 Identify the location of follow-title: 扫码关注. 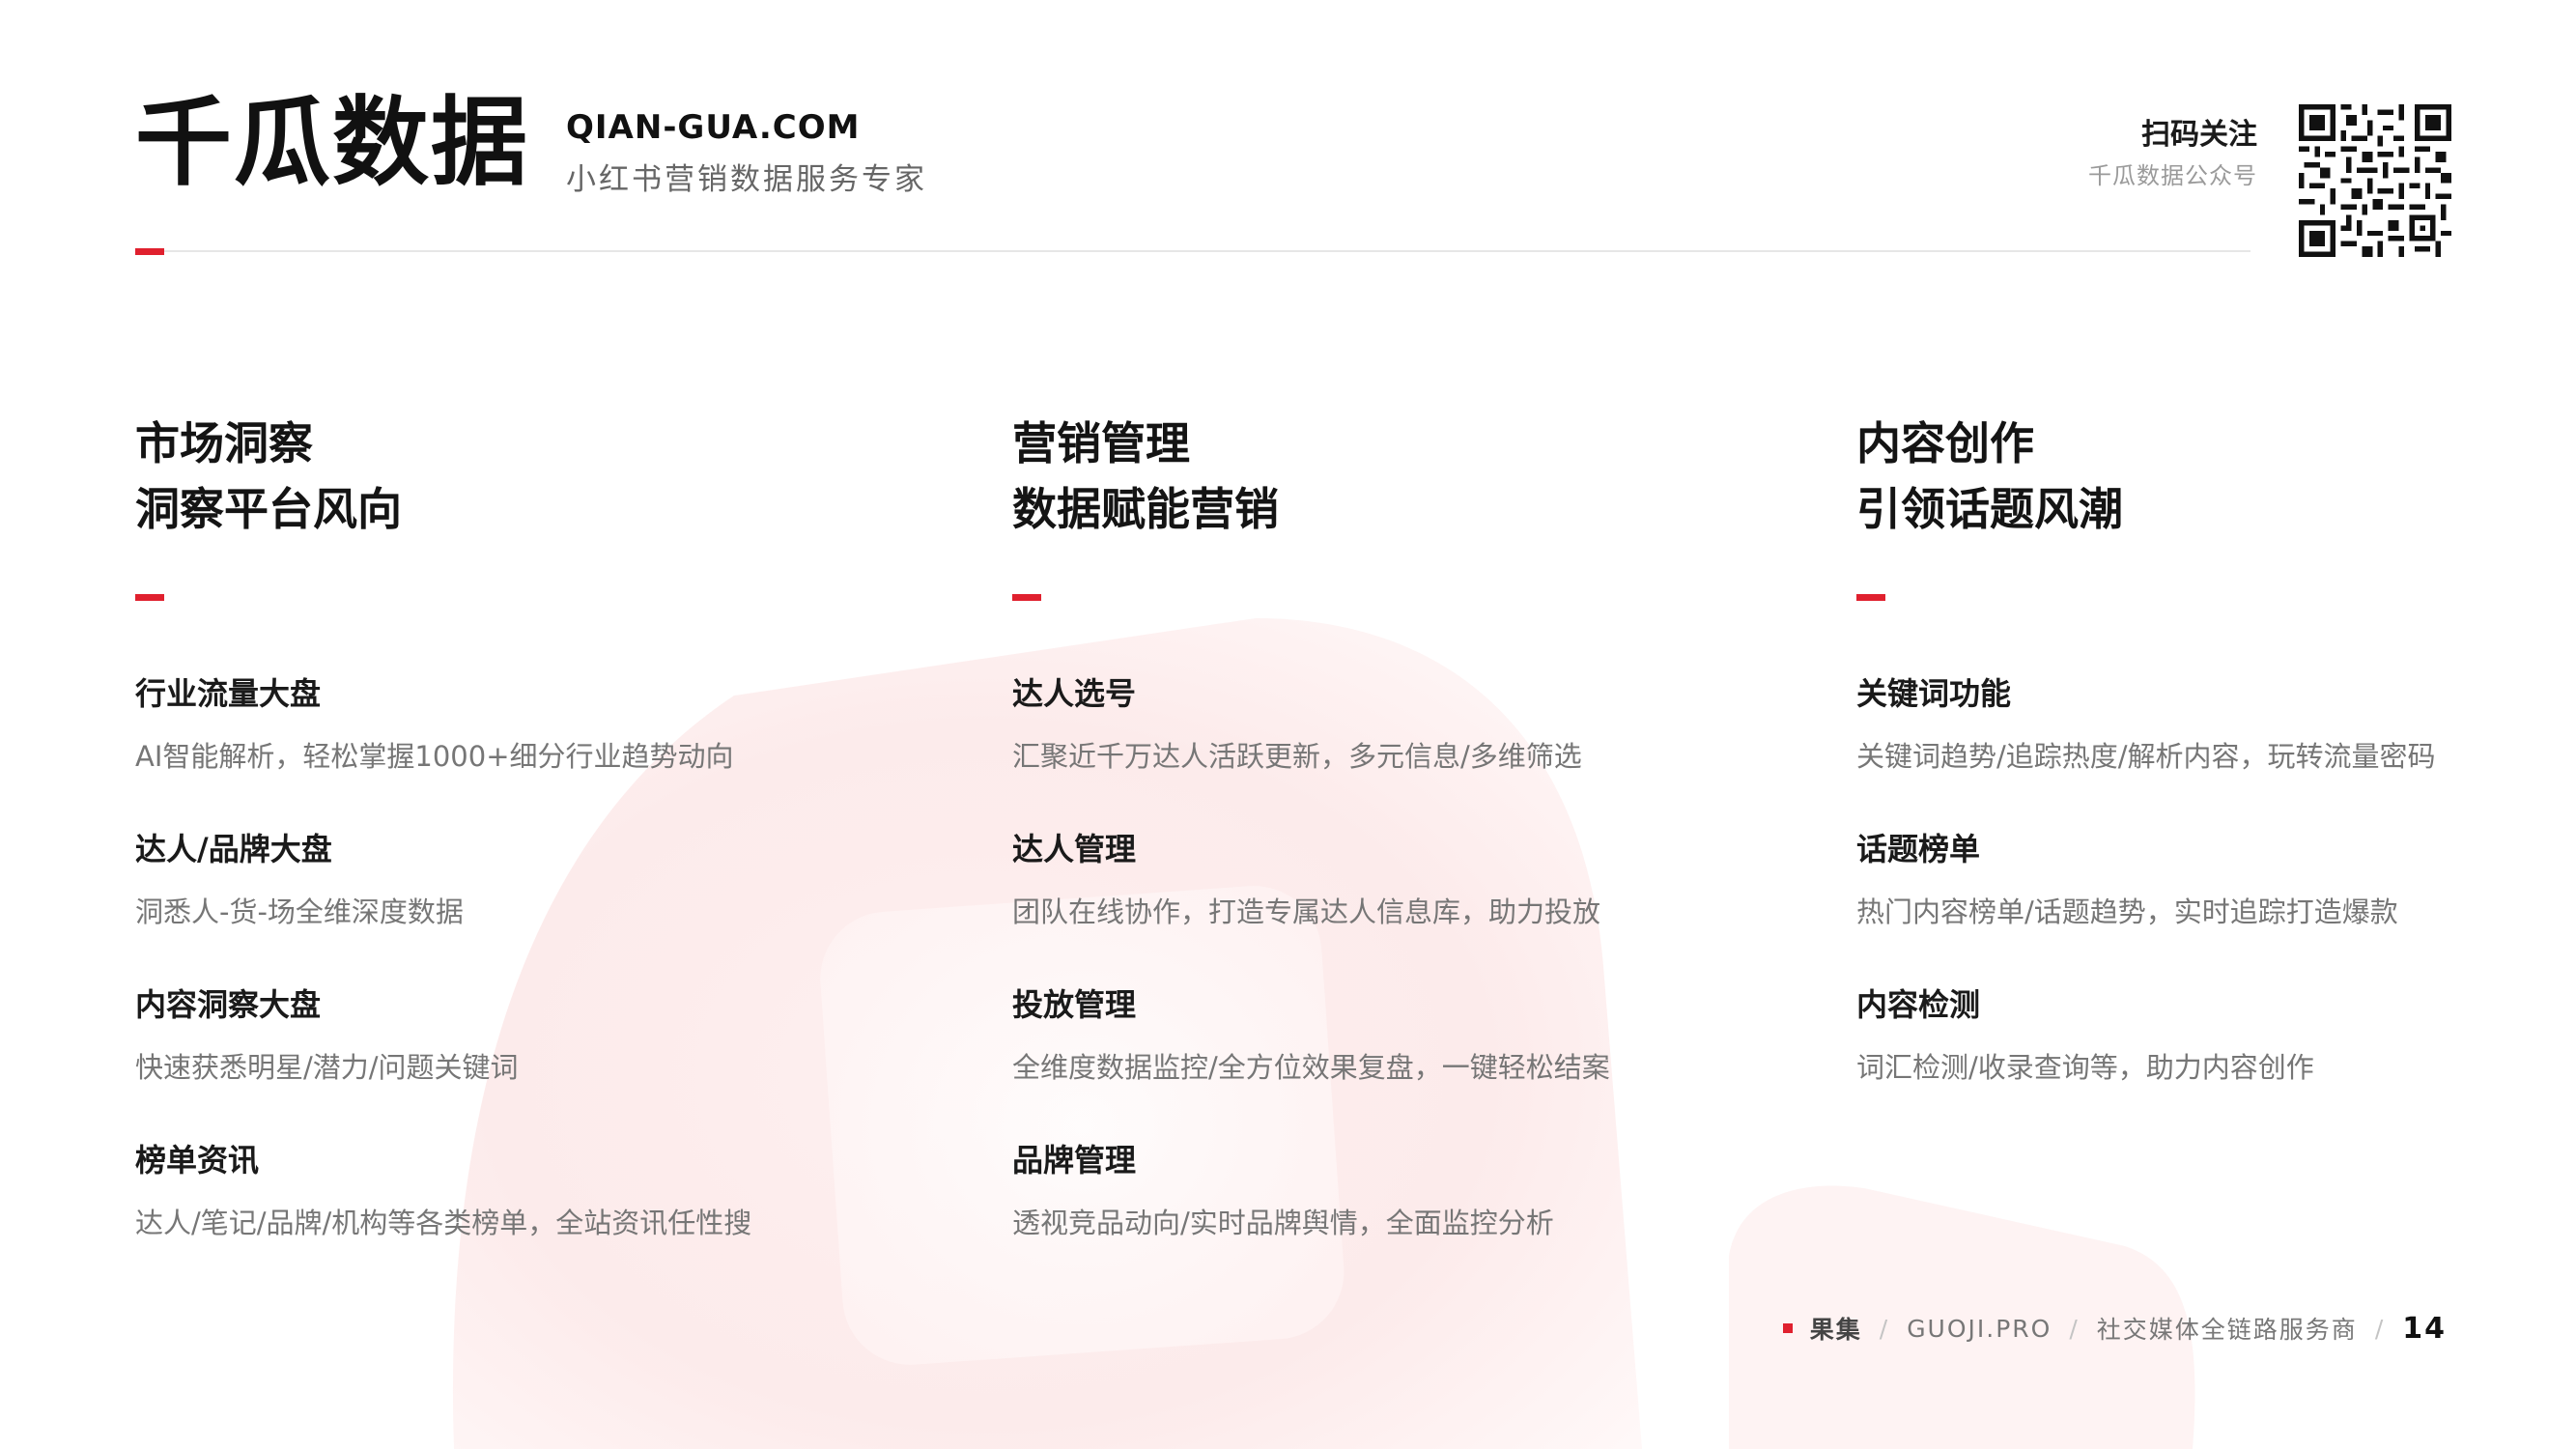
(2199, 135).